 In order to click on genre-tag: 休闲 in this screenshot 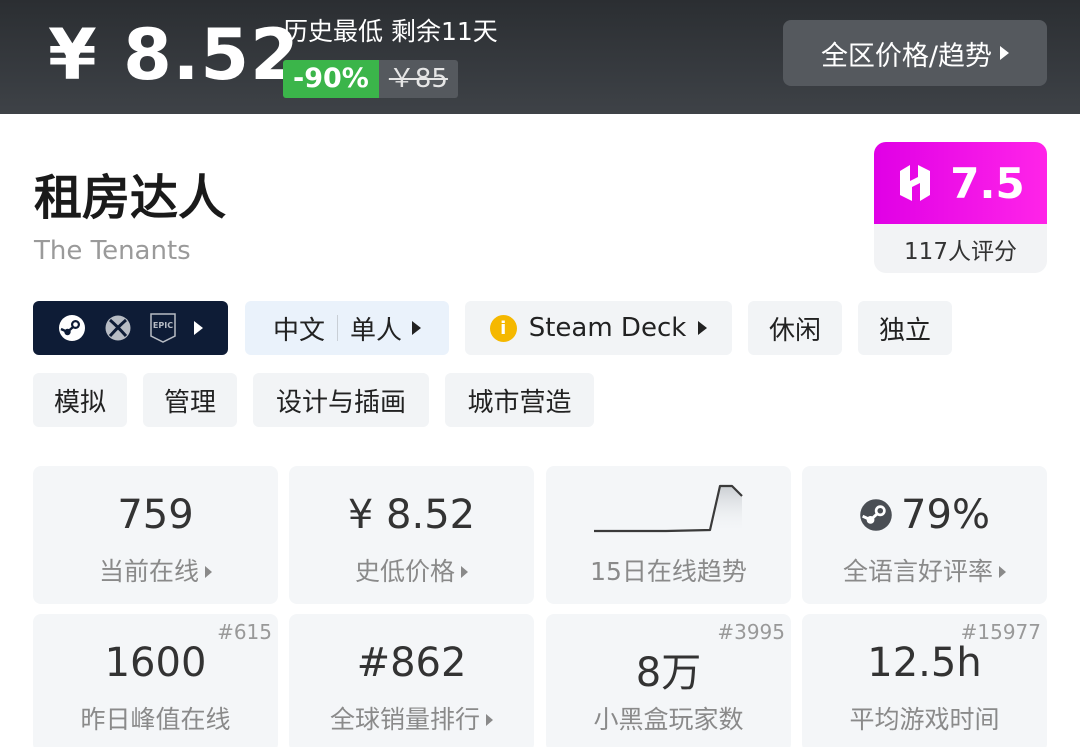, I will do `click(795, 328)`.